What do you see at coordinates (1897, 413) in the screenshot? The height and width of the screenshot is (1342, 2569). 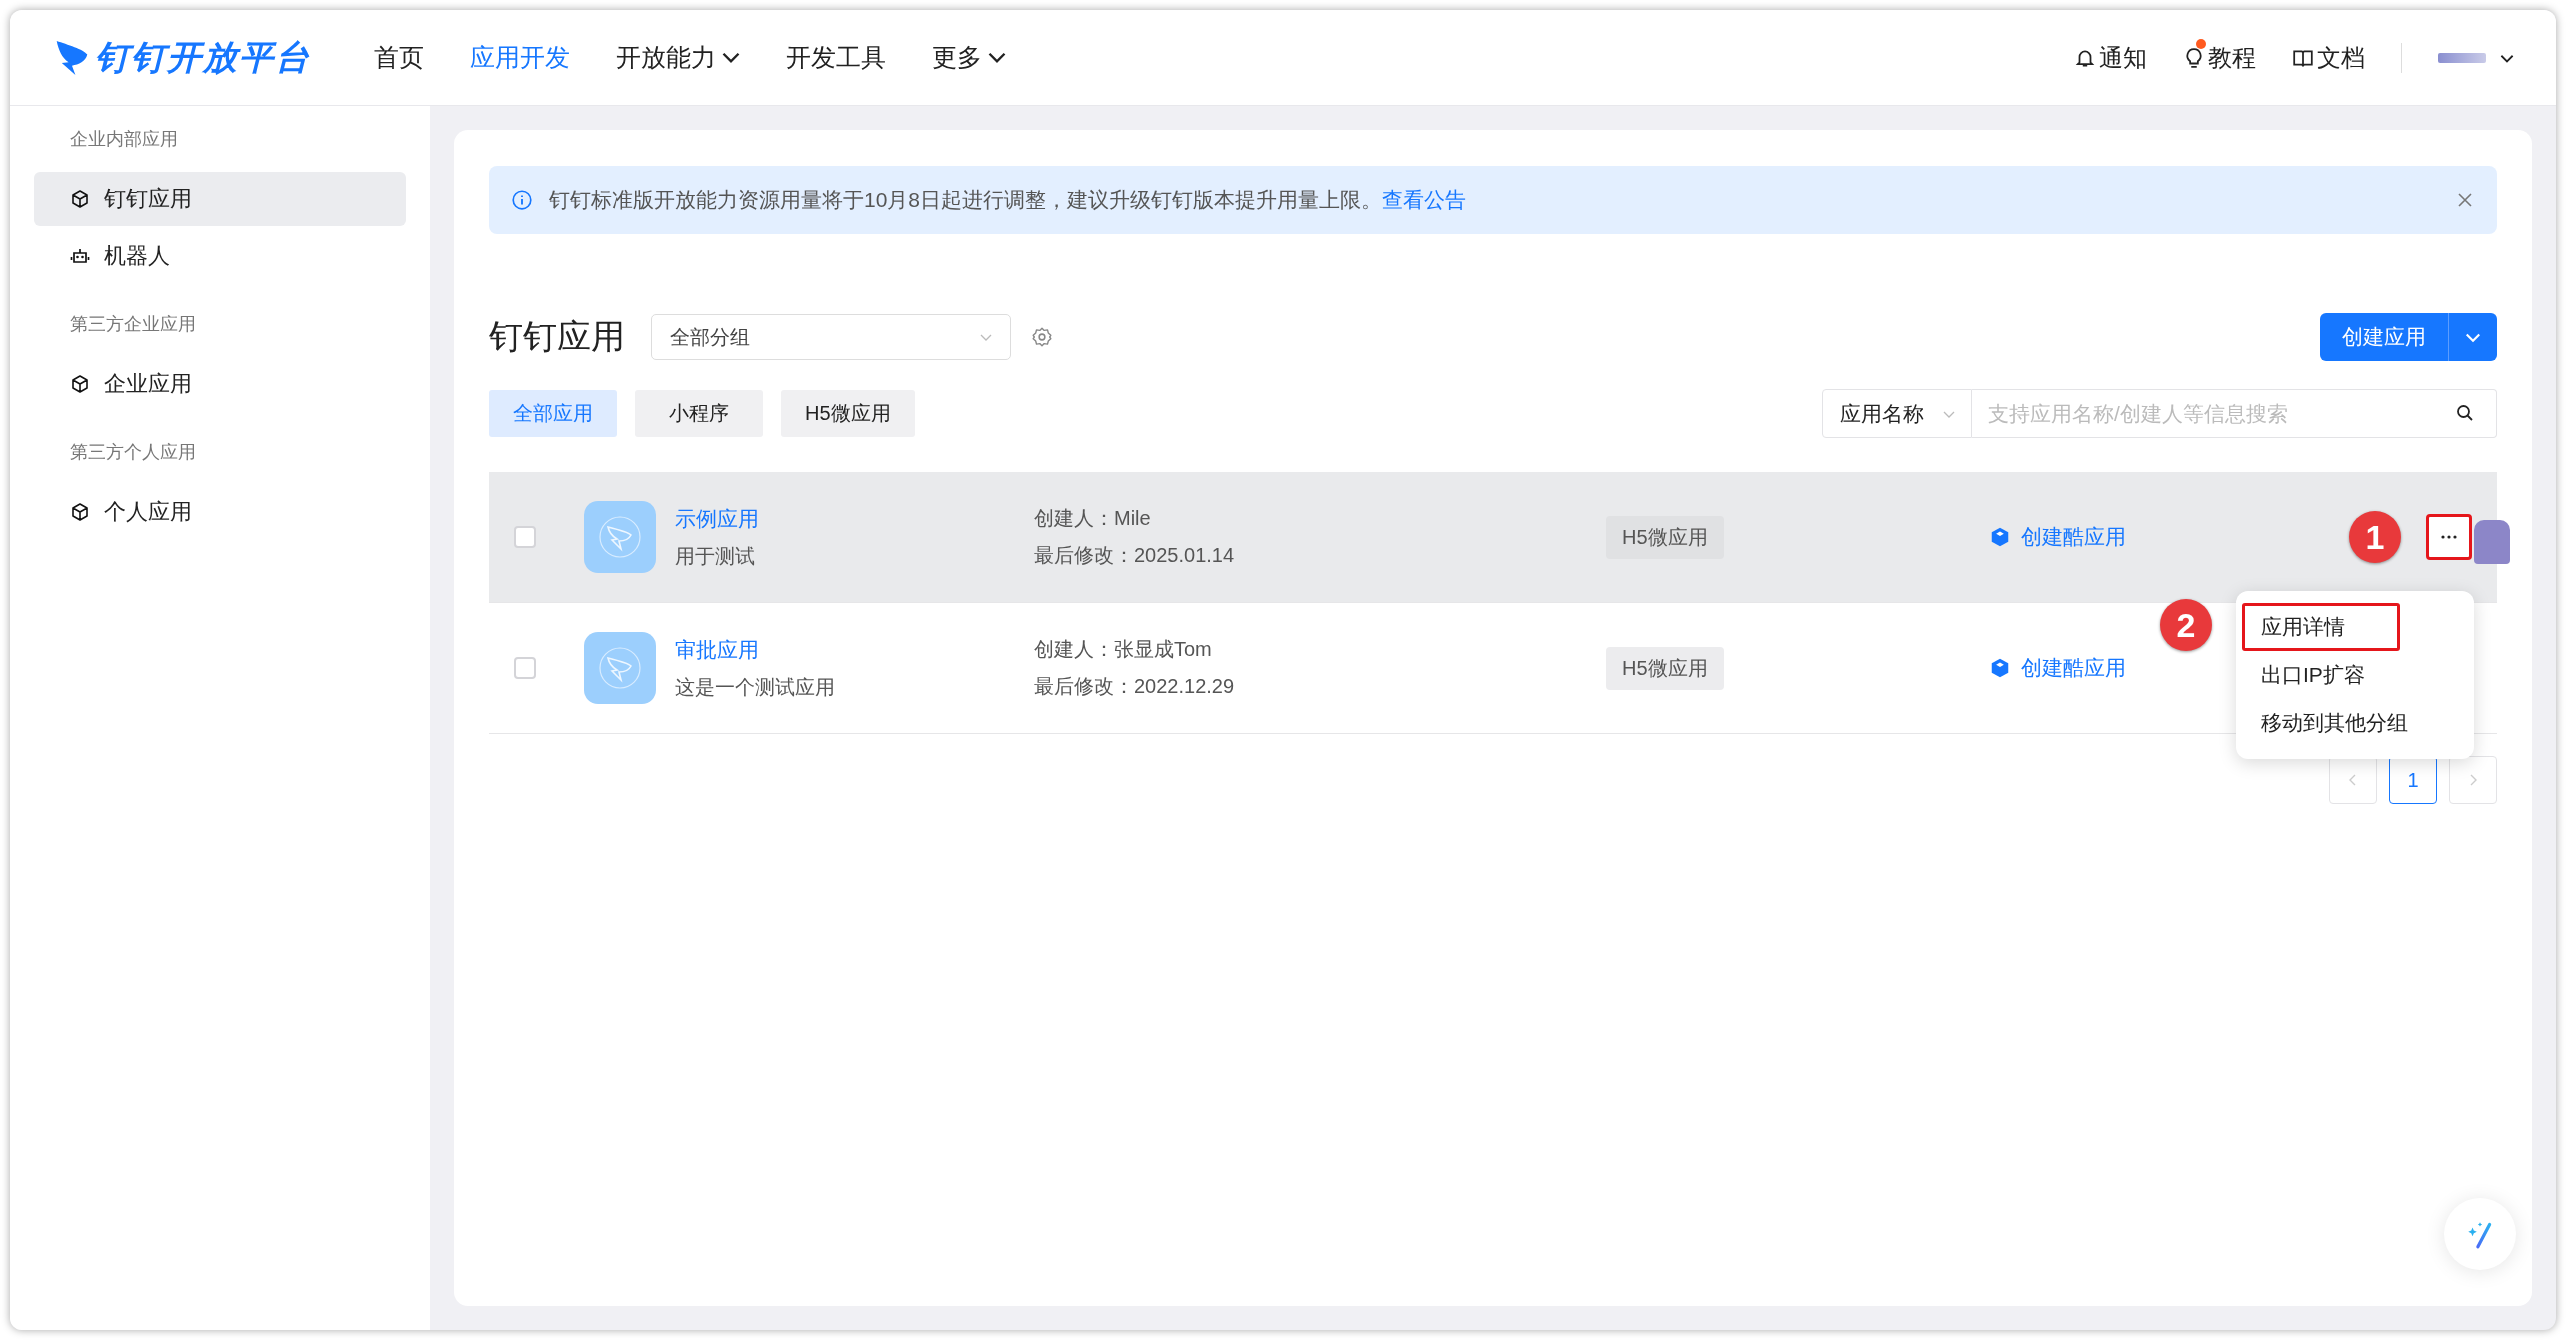 I see `search-field-select: 应用名称` at bounding box center [1897, 413].